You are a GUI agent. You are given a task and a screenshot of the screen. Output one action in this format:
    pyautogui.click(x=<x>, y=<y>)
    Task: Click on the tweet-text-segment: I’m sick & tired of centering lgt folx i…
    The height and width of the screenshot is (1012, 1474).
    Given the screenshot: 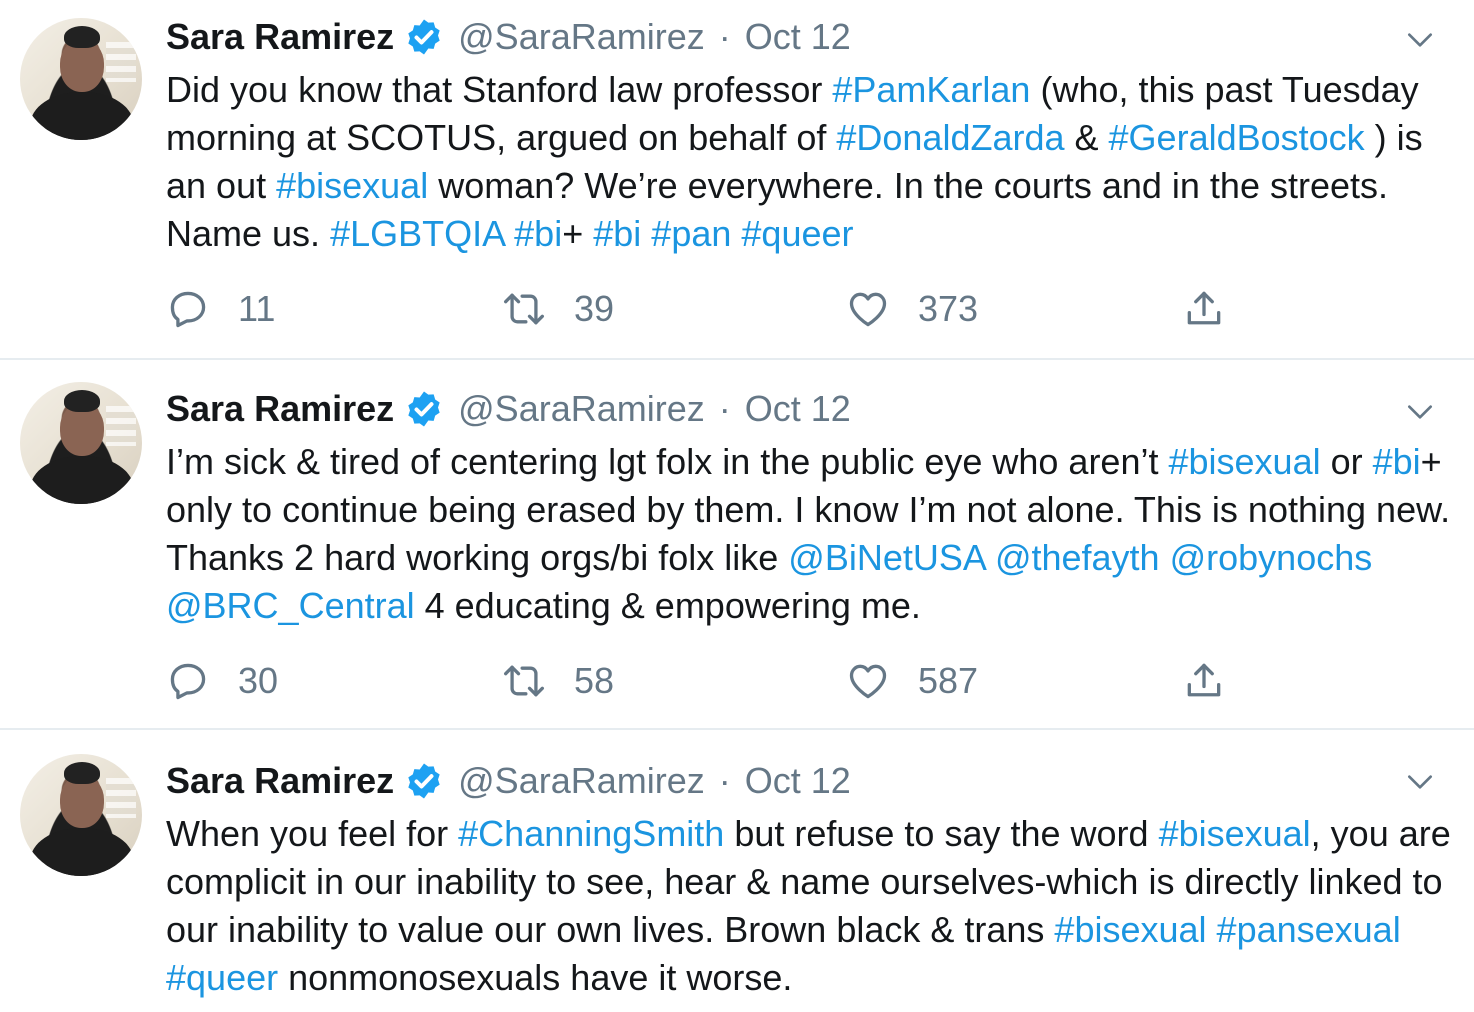 What is the action you would take?
    pyautogui.click(x=667, y=461)
    